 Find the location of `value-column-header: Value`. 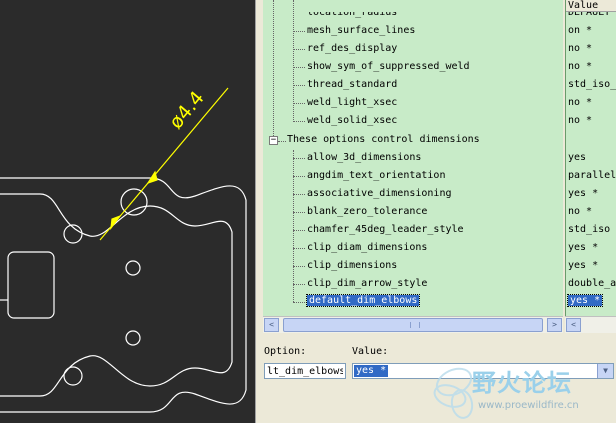

value-column-header: Value is located at coordinates (591, 6).